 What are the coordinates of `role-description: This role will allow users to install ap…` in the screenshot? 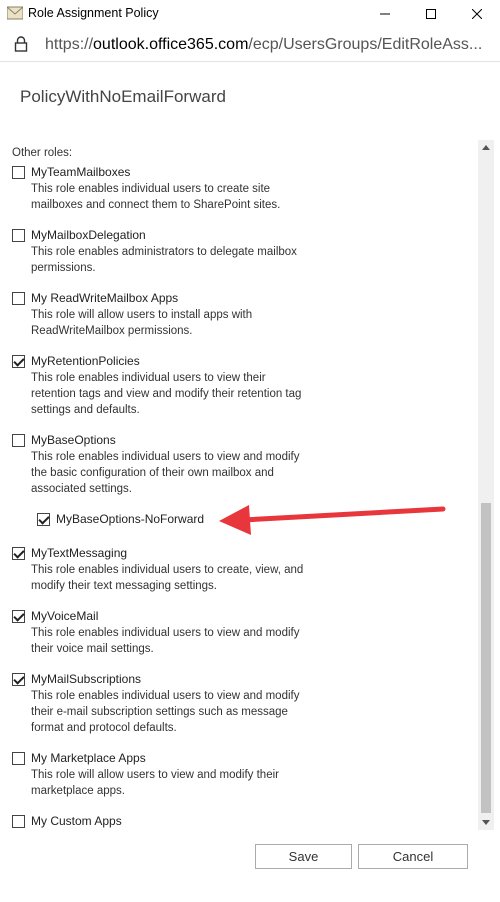 It's located at (142, 323).